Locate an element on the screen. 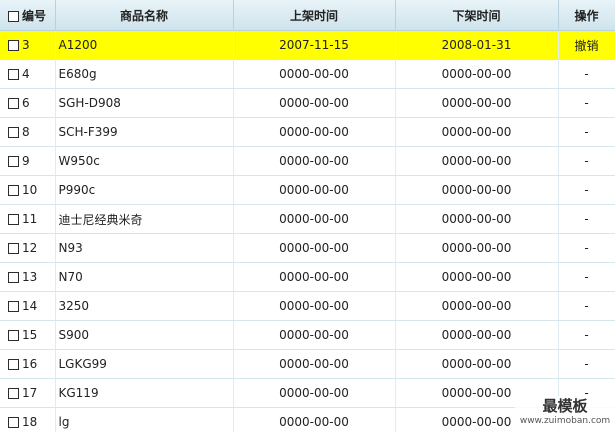  table-row: 12 N93 0000-00-00 0000-00-00- is located at coordinates (307, 248).